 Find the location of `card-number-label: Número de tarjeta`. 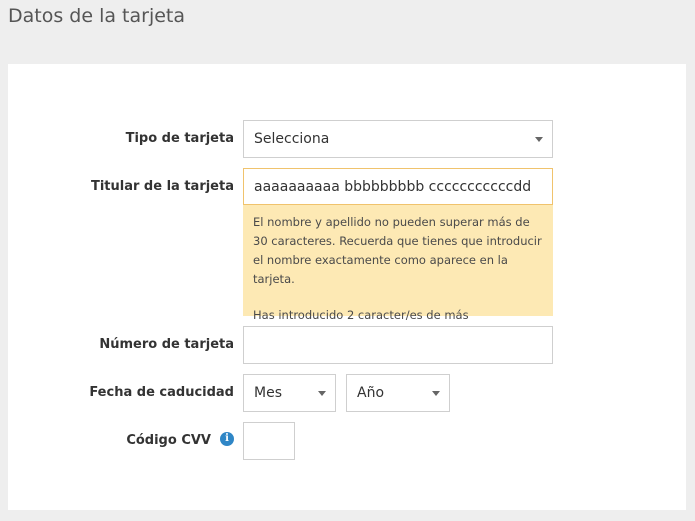

card-number-label: Número de tarjeta is located at coordinates (166, 344).